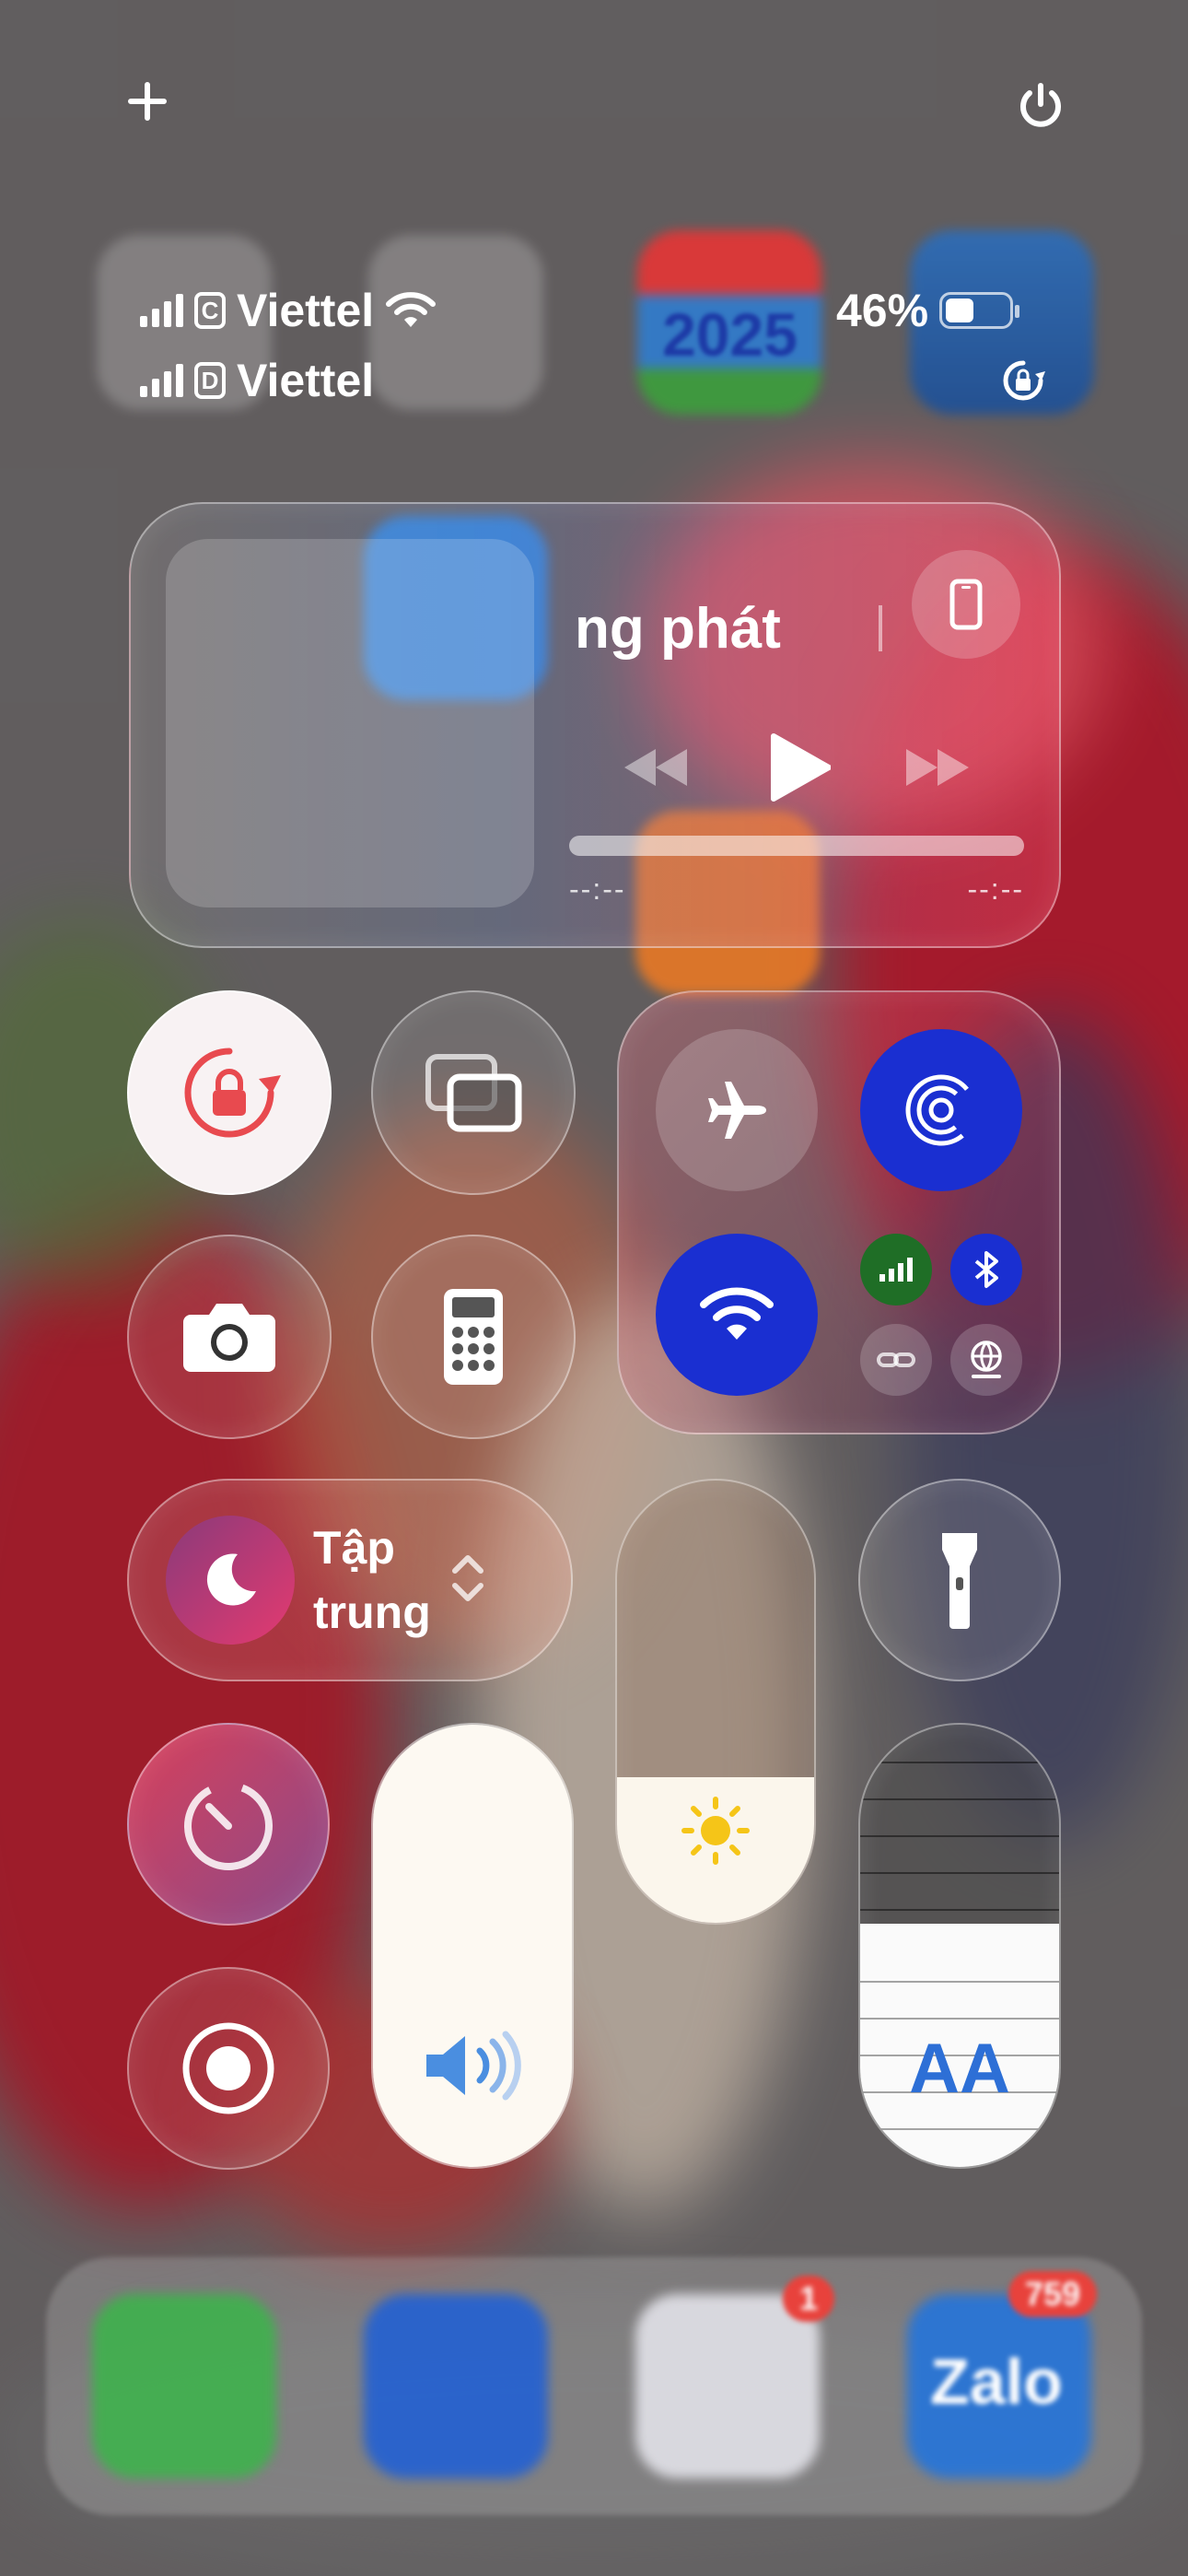 This screenshot has height=2576, width=1188. I want to click on bluetooth-toggle, so click(986, 1270).